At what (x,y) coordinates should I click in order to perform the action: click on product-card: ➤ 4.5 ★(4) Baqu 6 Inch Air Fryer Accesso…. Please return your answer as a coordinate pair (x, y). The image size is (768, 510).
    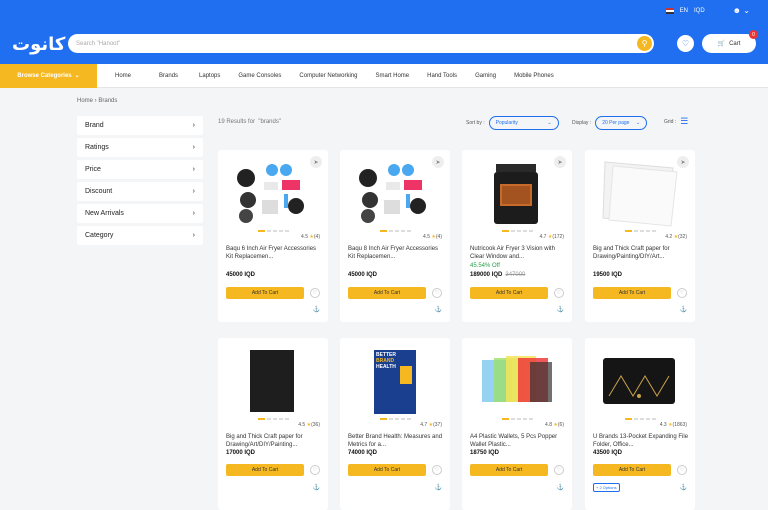
    Looking at the image, I should click on (273, 236).